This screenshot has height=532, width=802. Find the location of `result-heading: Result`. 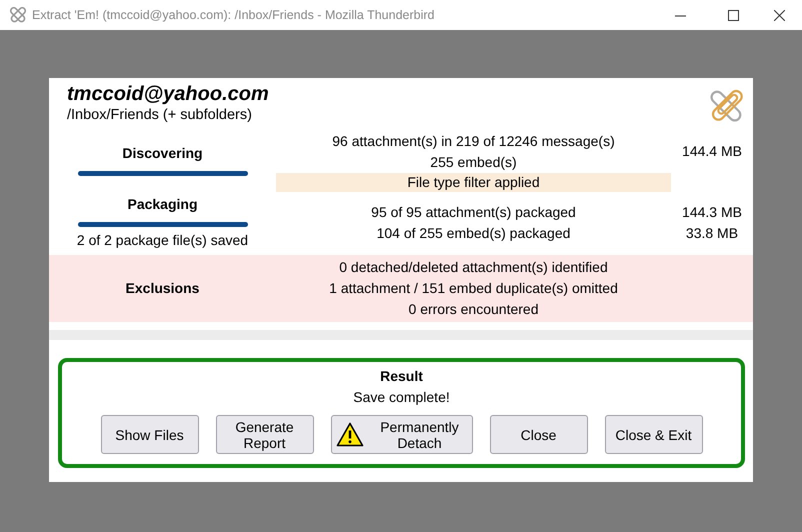

result-heading: Result is located at coordinates (401, 376).